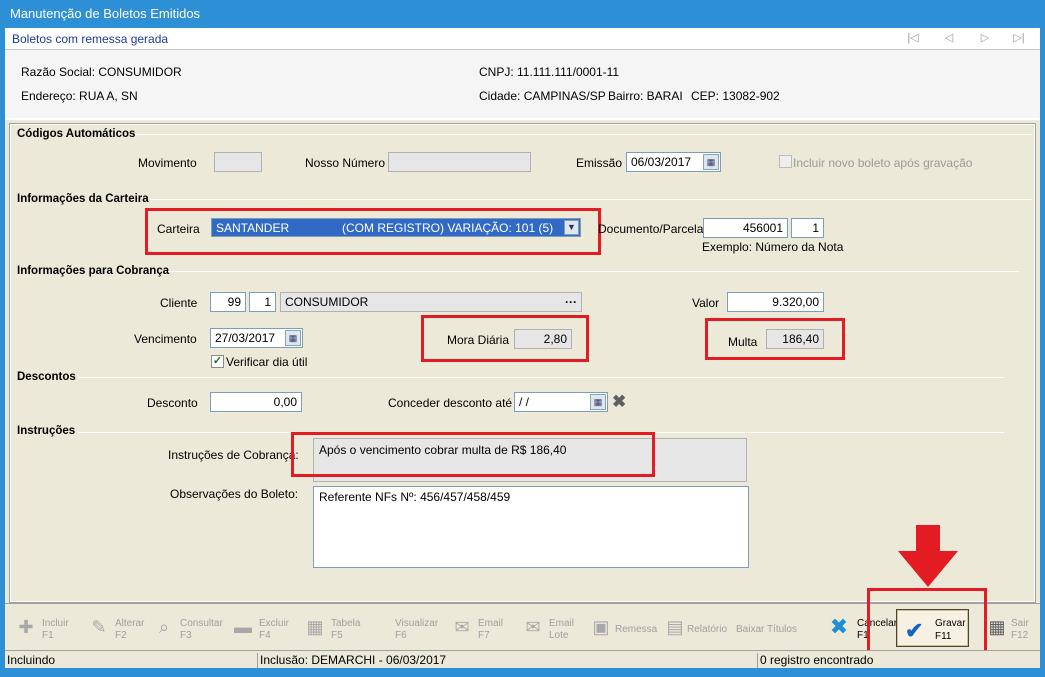 This screenshot has height=677, width=1045. I want to click on close-icon: ✖, so click(839, 626).